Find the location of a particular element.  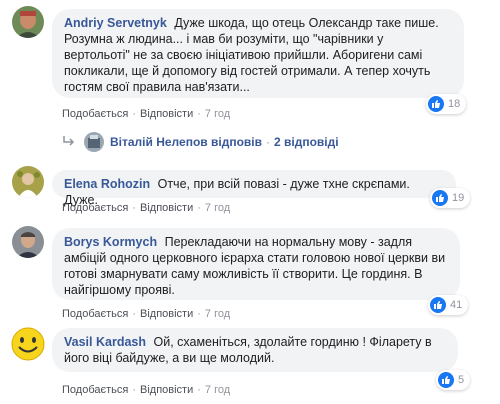

comment-author: Elena Rohozin is located at coordinates (107, 184).